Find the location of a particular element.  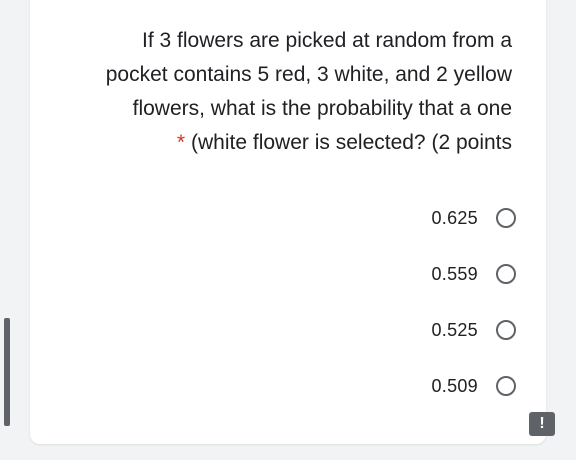

question-line-1: If 3 flowers are picked at random from a is located at coordinates (327, 40).